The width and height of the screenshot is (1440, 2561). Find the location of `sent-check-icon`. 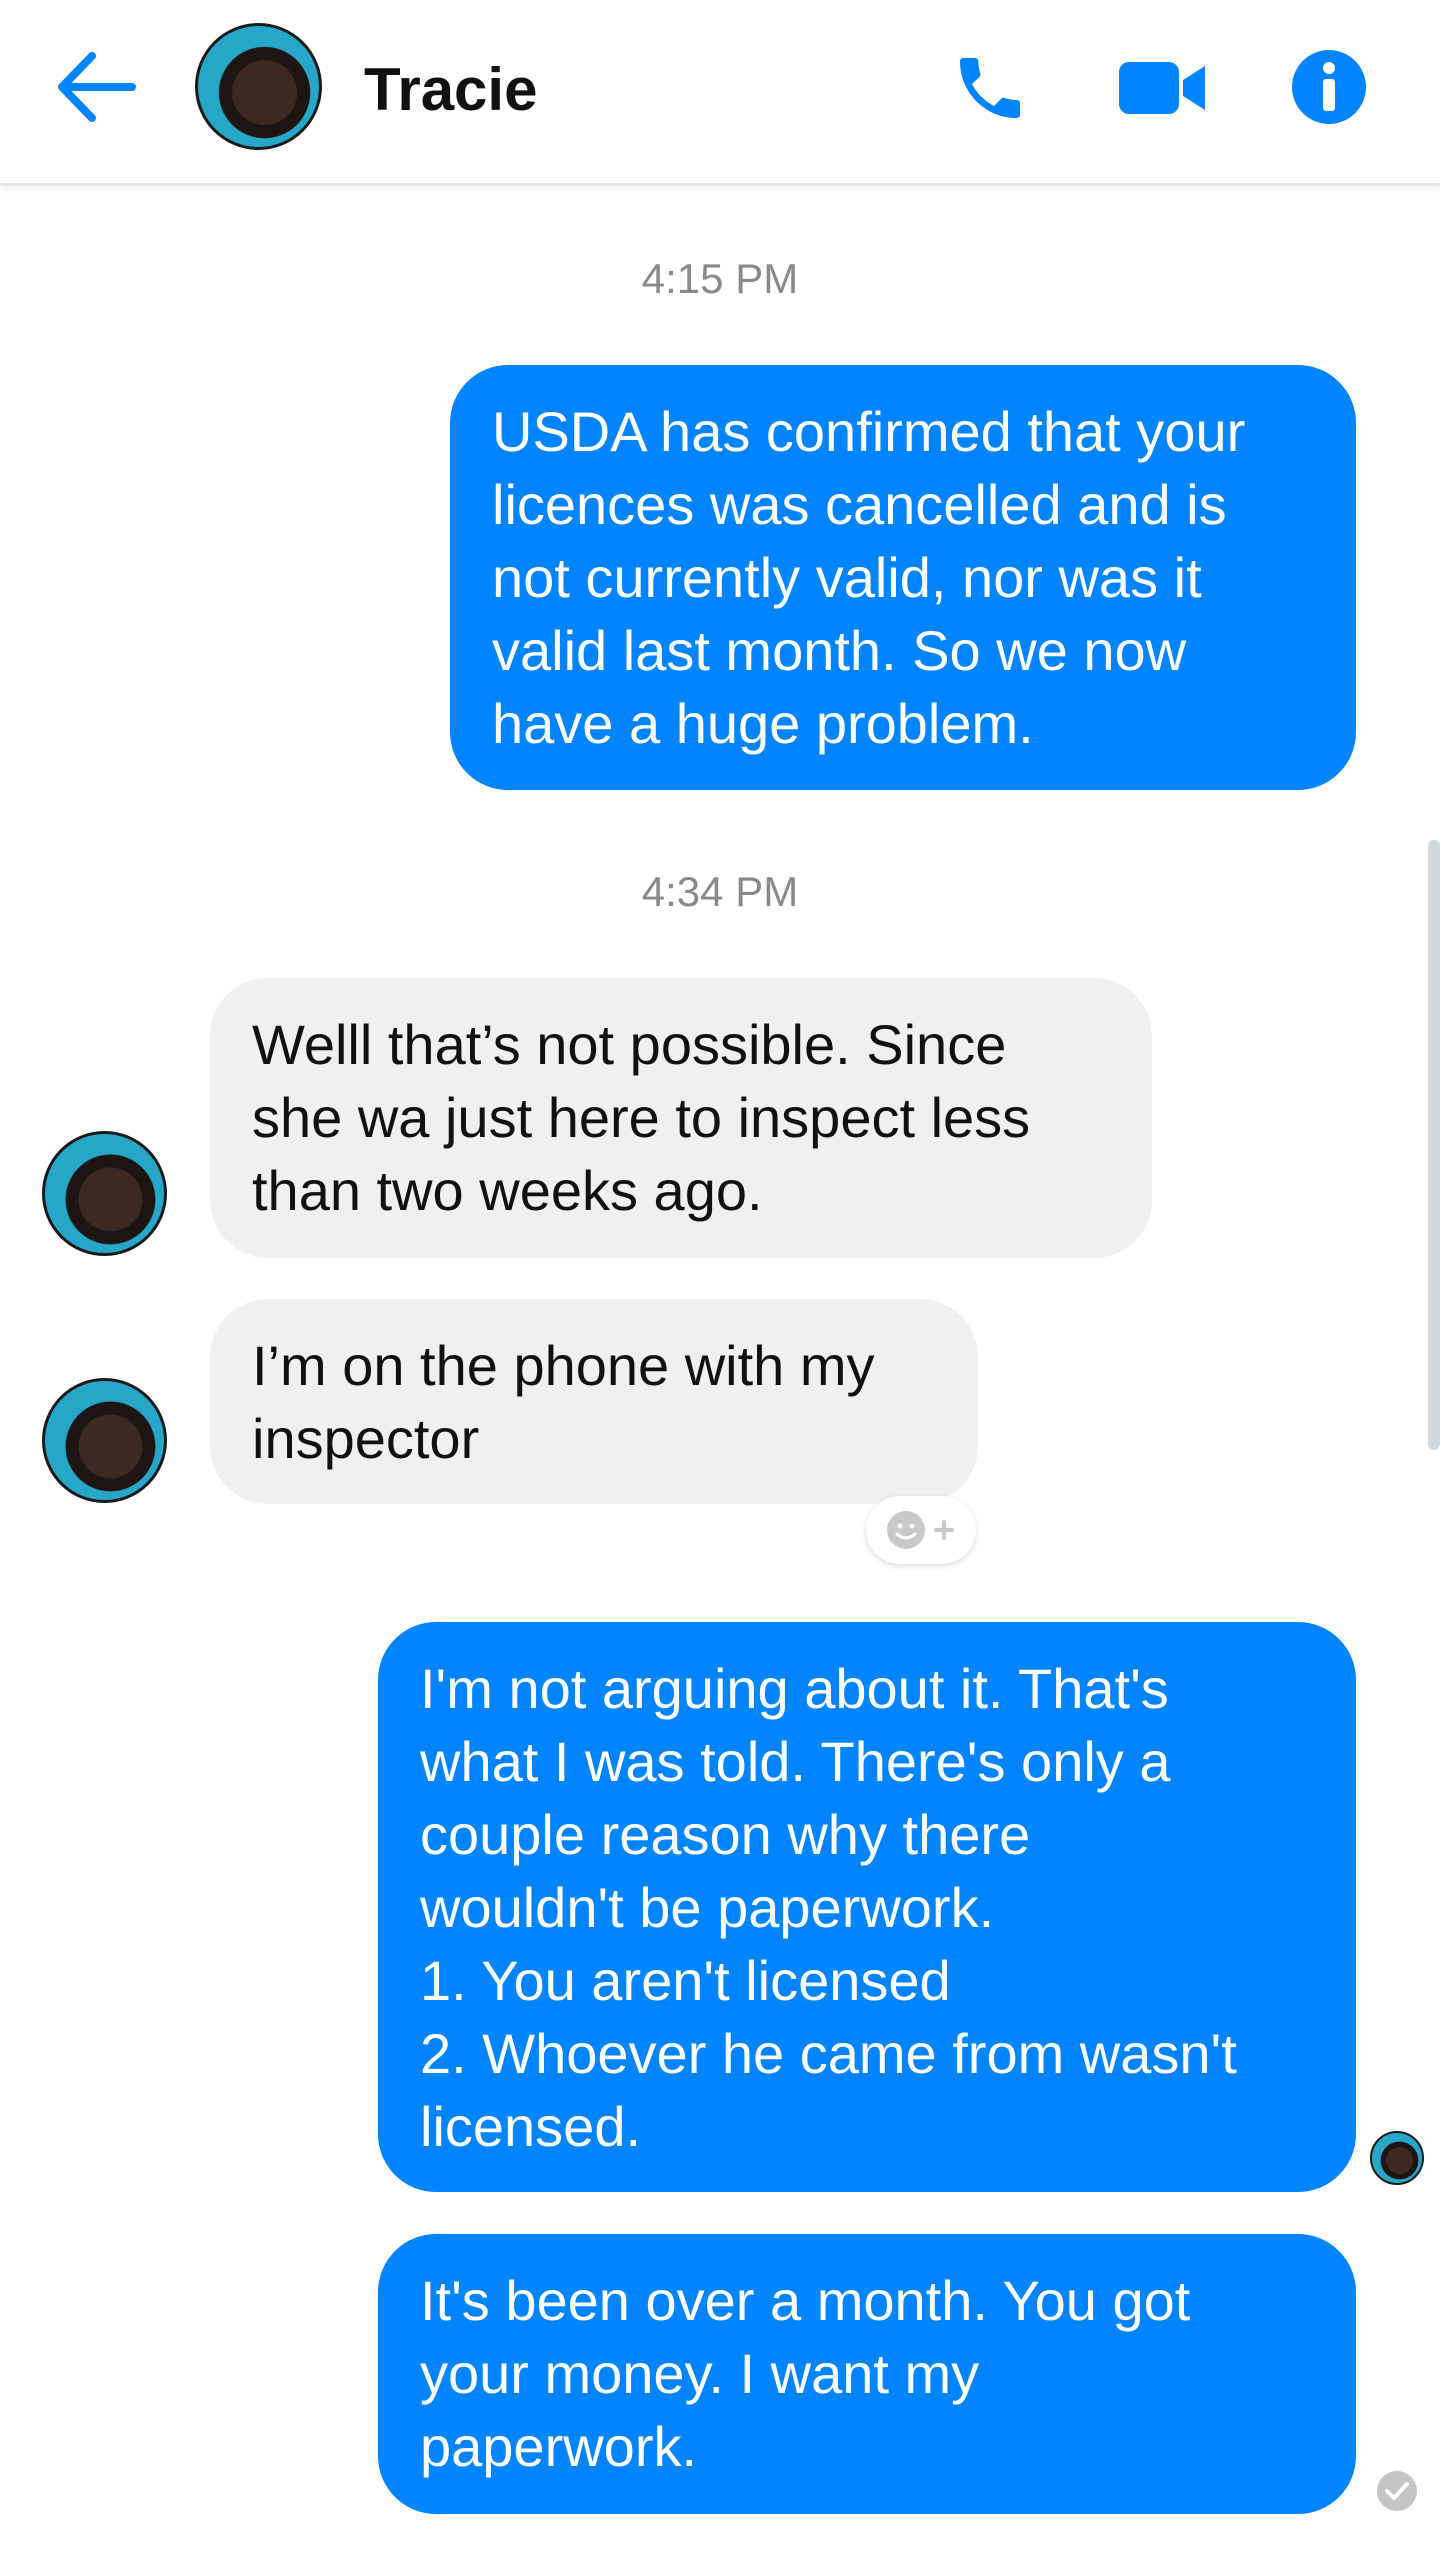

sent-check-icon is located at coordinates (1397, 2491).